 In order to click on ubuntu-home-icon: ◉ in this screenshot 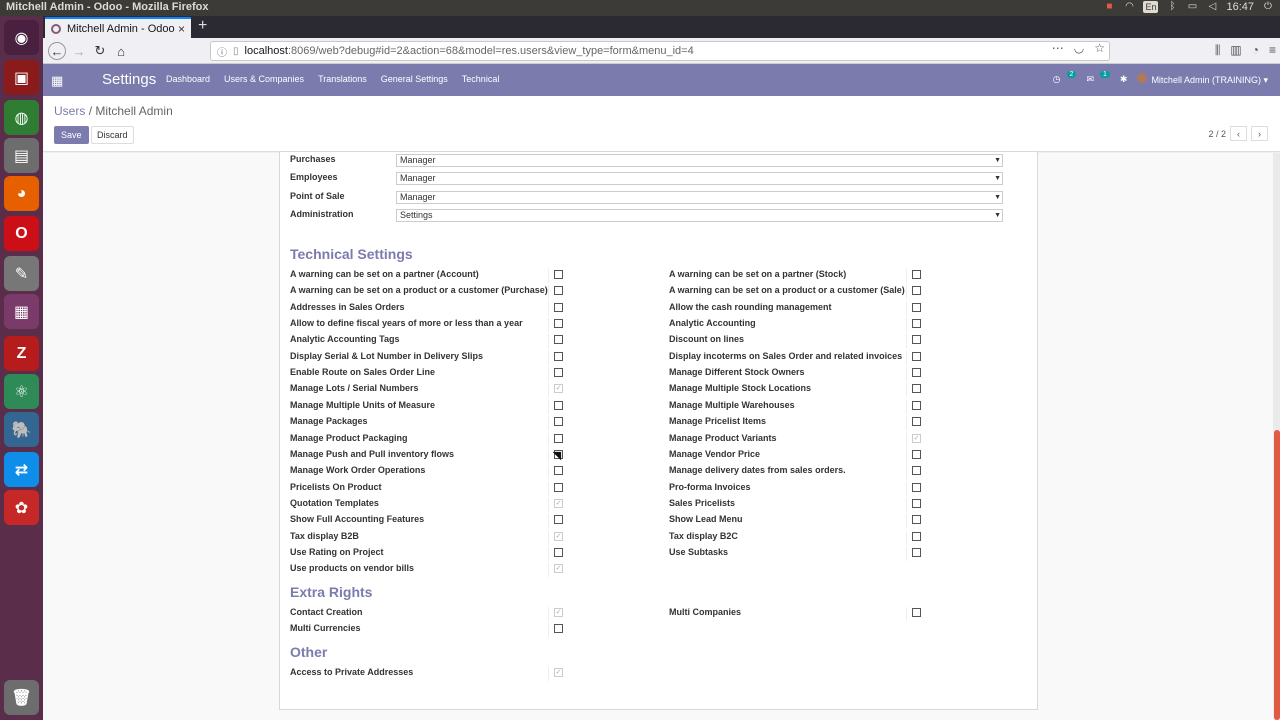, I will do `click(21, 37)`.